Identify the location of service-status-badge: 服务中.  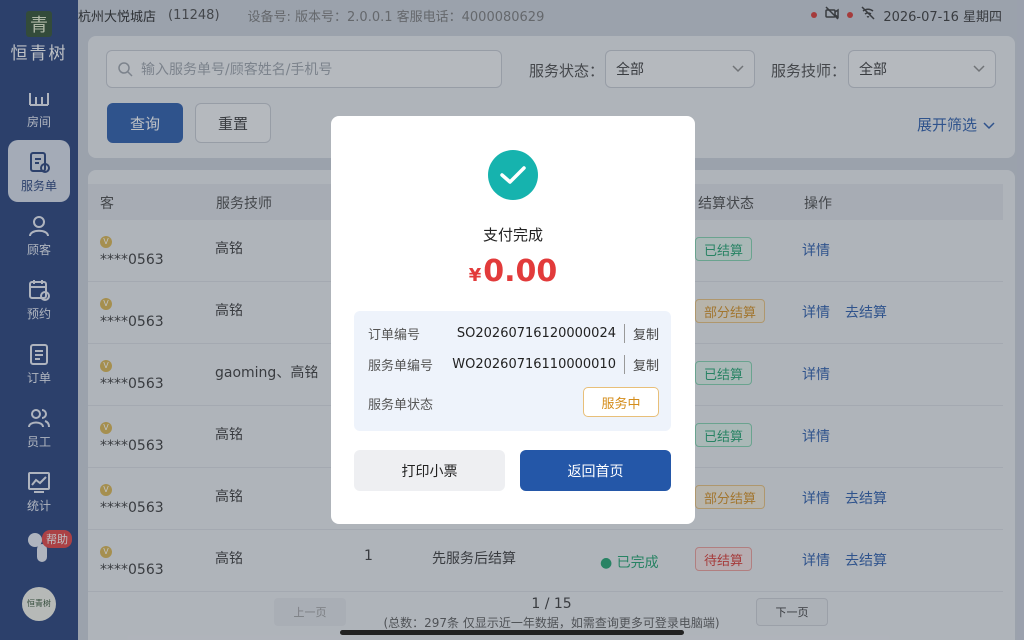
(621, 402).